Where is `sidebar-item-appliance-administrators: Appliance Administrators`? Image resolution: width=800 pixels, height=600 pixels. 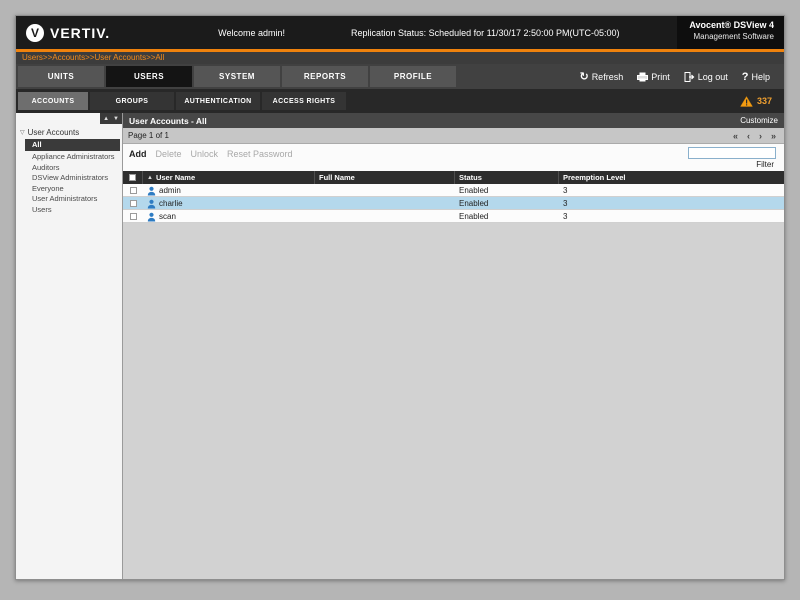 sidebar-item-appliance-administrators: Appliance Administrators is located at coordinates (76, 157).